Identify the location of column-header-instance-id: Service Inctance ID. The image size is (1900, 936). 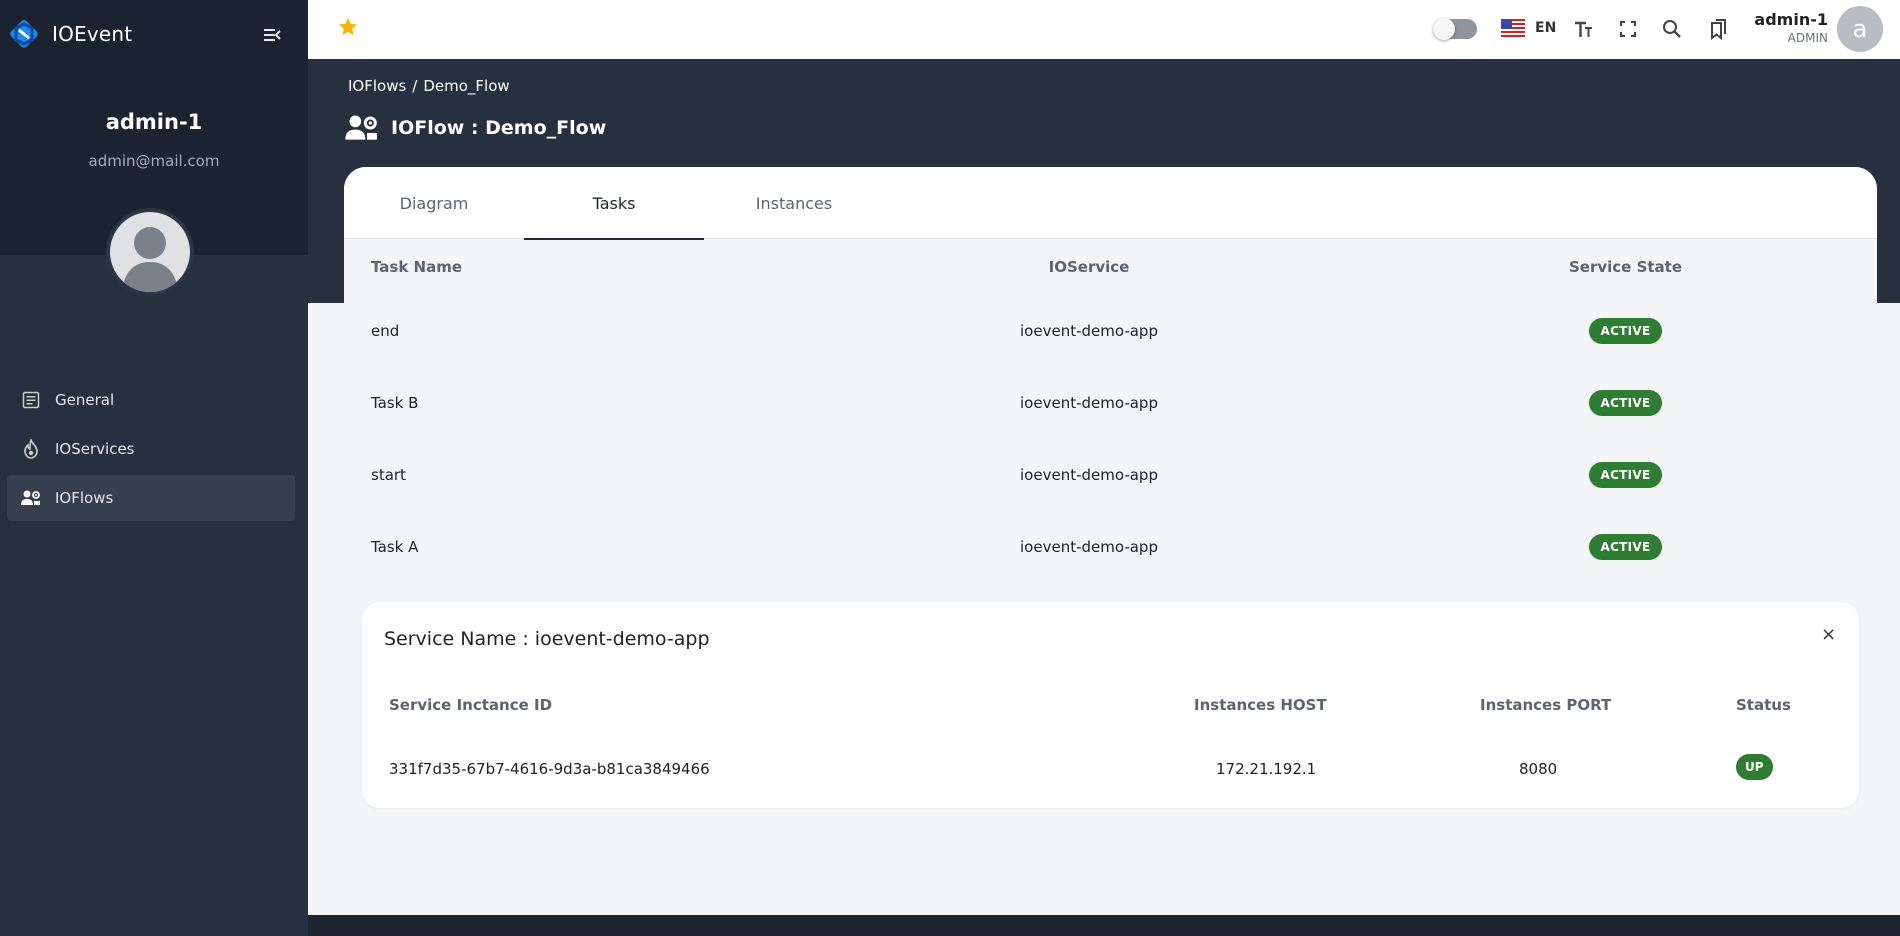
(470, 705).